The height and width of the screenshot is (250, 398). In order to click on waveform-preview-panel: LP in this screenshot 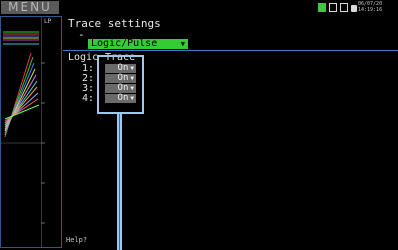, I will do `click(31, 132)`.